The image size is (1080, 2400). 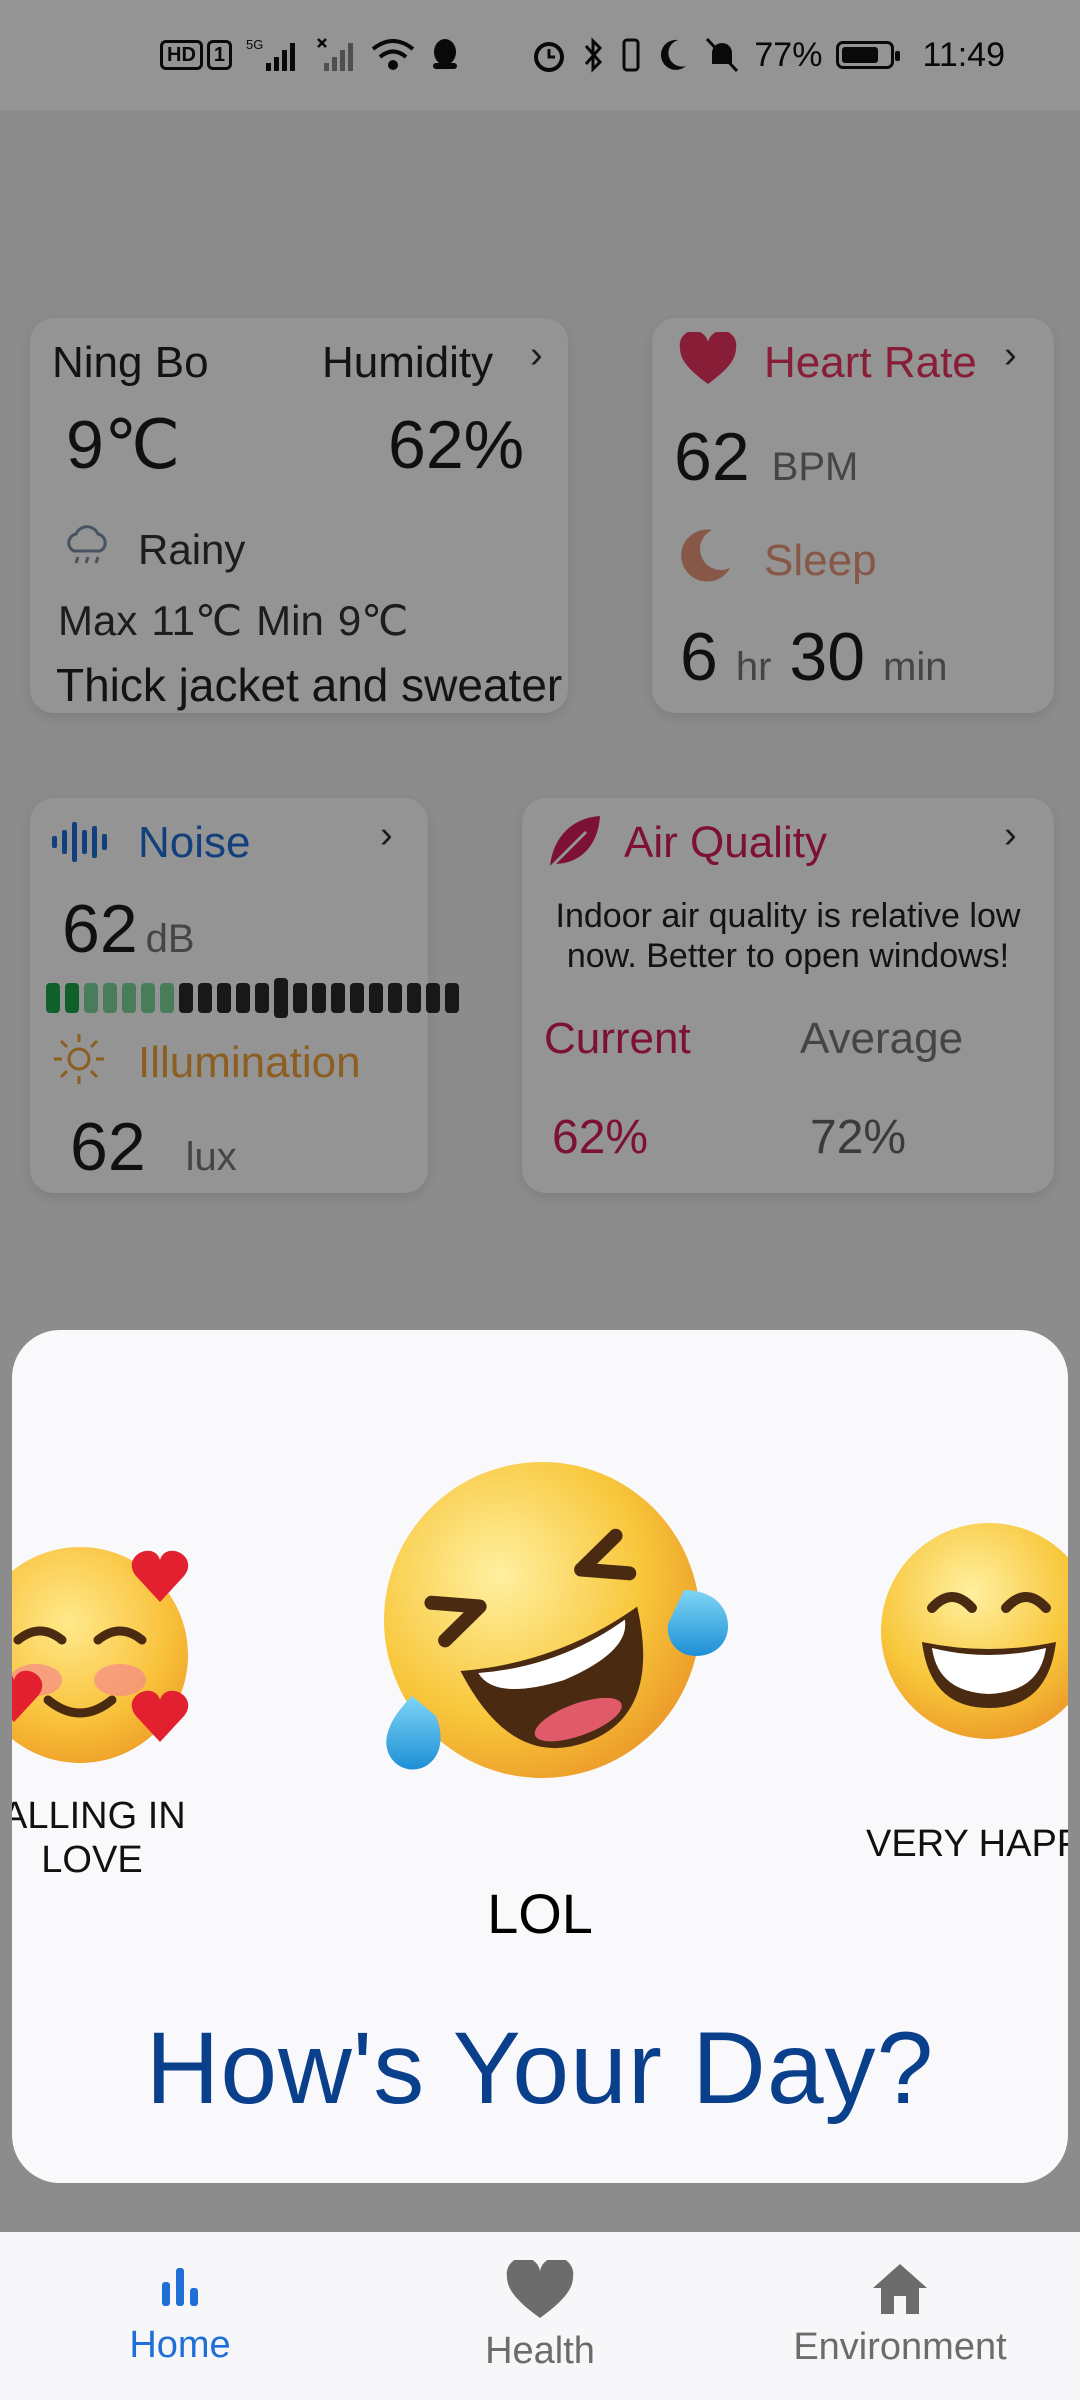 I want to click on nav-health: Health, so click(x=540, y=2316).